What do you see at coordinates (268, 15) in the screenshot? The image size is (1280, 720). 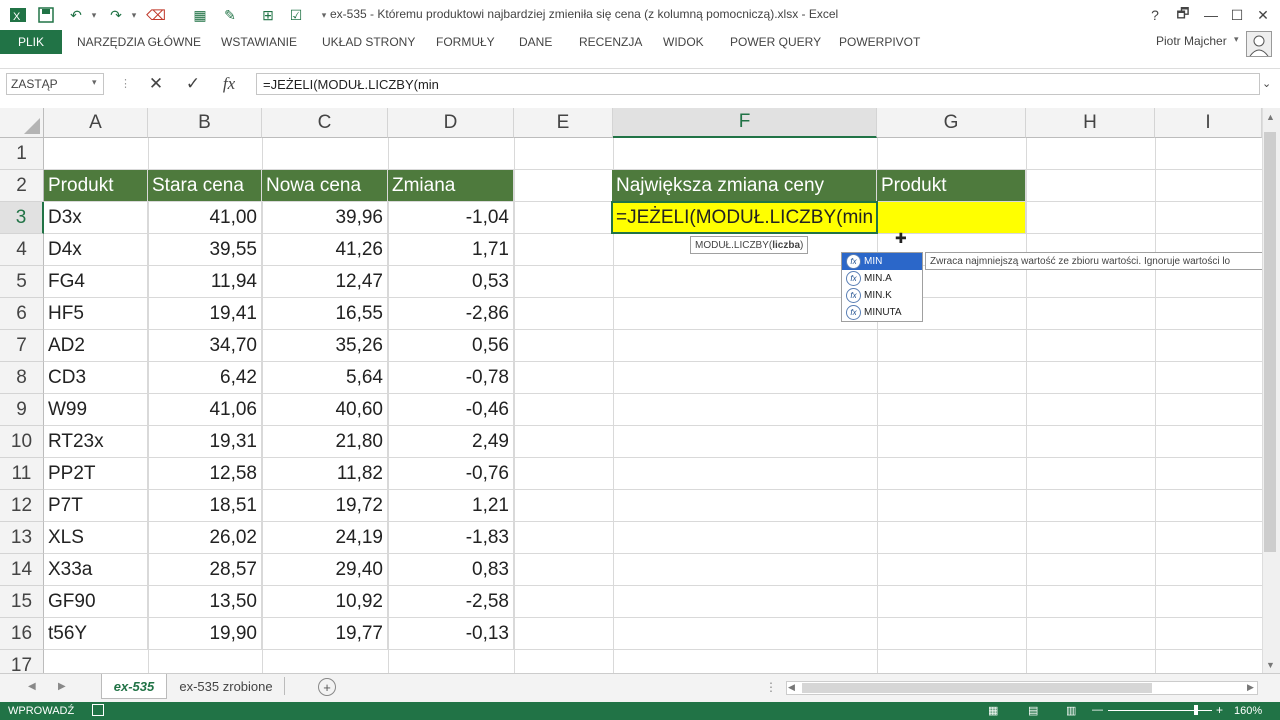 I see `structure-icon: ⊞` at bounding box center [268, 15].